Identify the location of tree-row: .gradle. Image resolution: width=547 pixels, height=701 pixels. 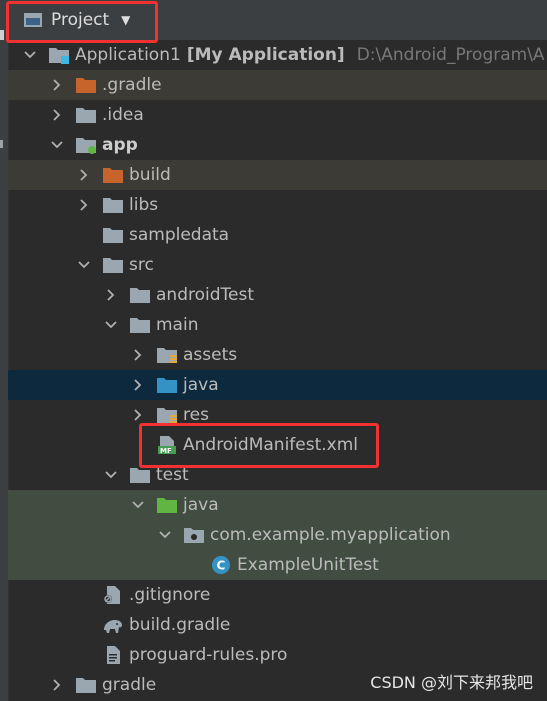
(277, 85).